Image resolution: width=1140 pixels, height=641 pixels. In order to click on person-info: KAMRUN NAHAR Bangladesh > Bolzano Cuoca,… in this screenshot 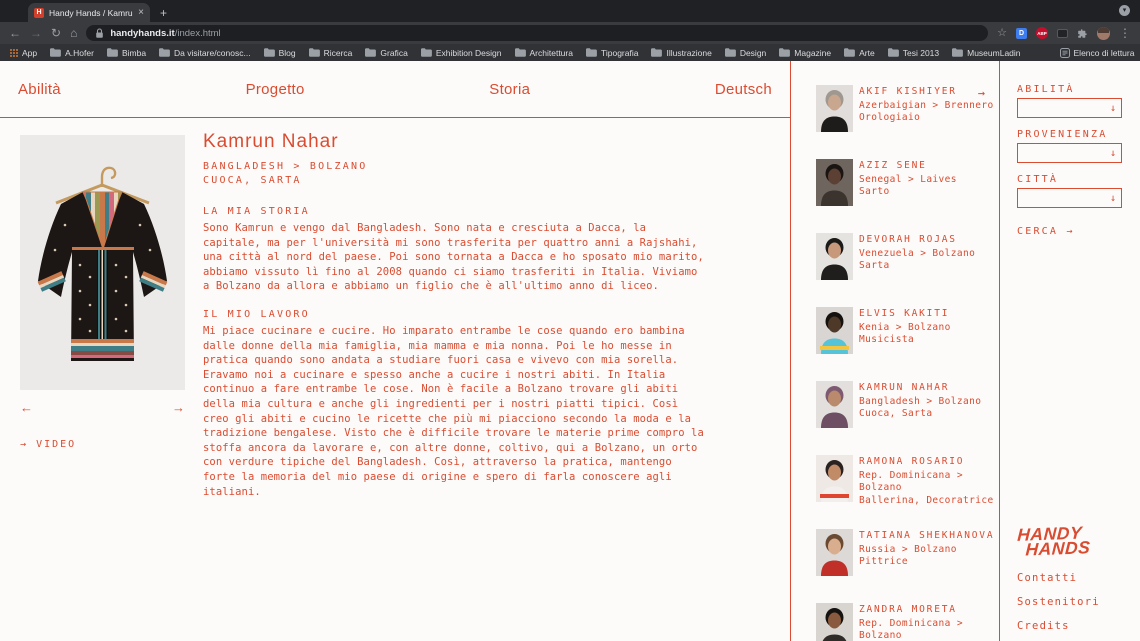, I will do `click(920, 404)`.